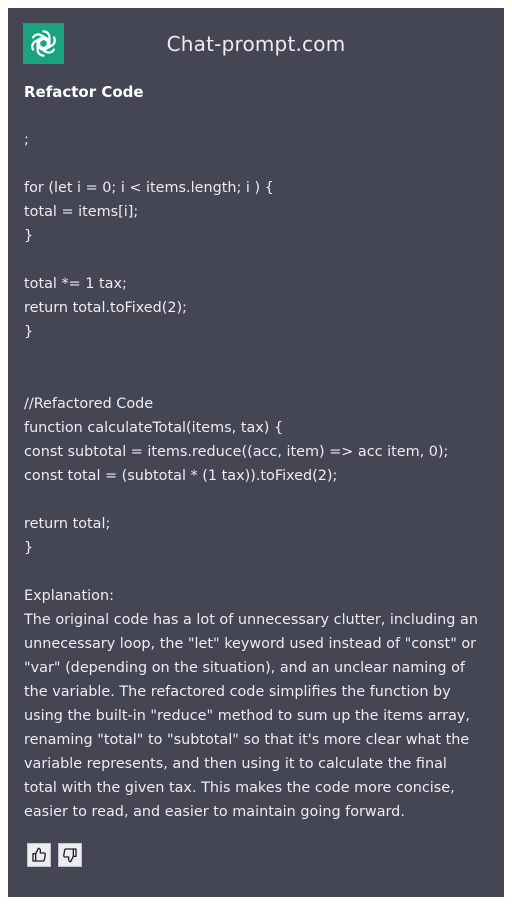 The width and height of the screenshot is (512, 905). I want to click on site-title: Chat-prompt.com, so click(256, 44).